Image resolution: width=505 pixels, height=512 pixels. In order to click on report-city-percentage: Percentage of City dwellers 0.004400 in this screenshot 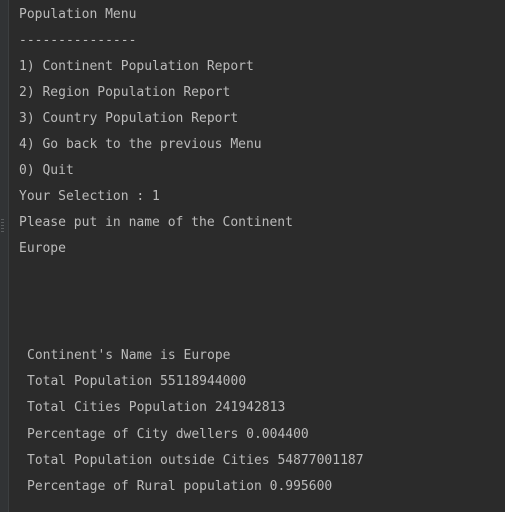, I will do `click(168, 434)`.